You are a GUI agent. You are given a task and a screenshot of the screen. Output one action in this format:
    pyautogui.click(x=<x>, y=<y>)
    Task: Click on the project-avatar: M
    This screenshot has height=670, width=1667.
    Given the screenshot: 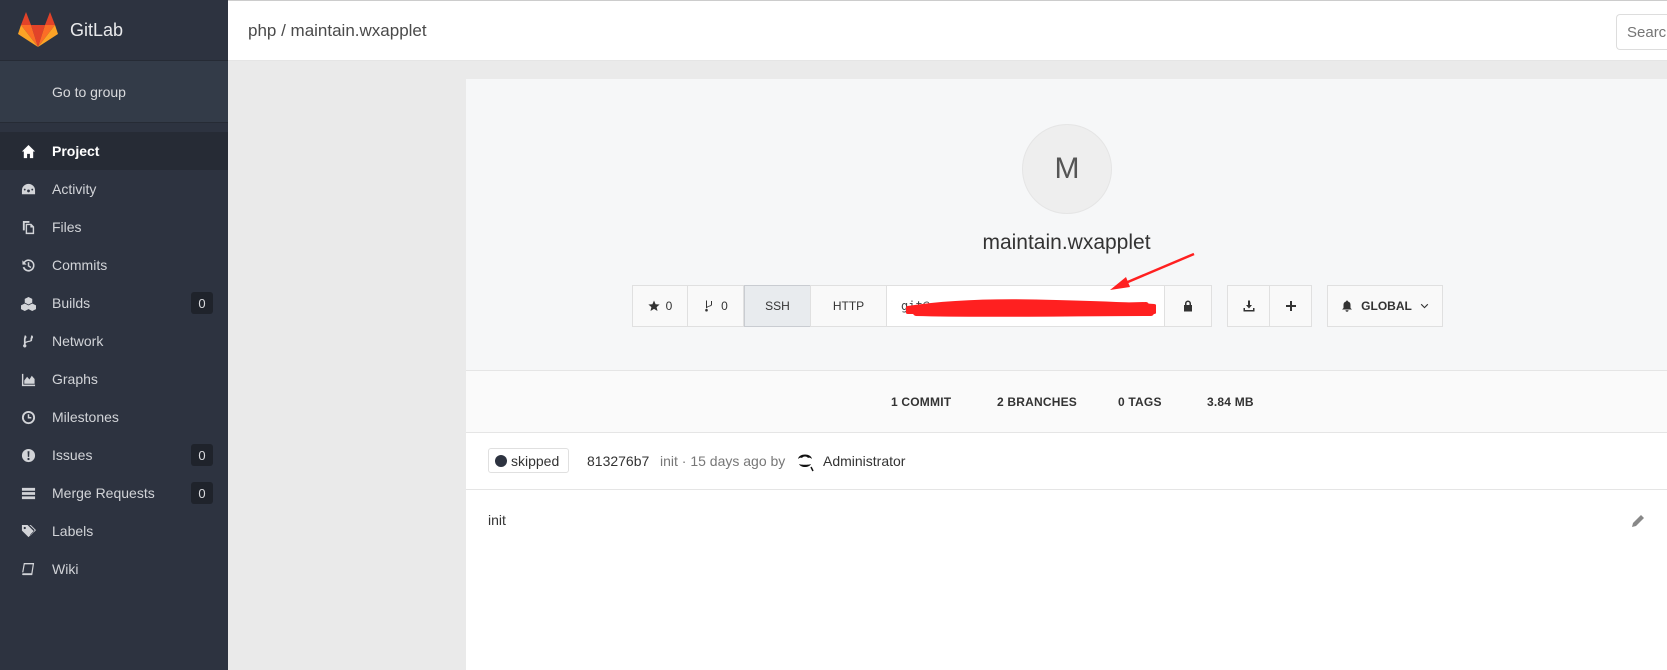 What is the action you would take?
    pyautogui.click(x=1067, y=169)
    